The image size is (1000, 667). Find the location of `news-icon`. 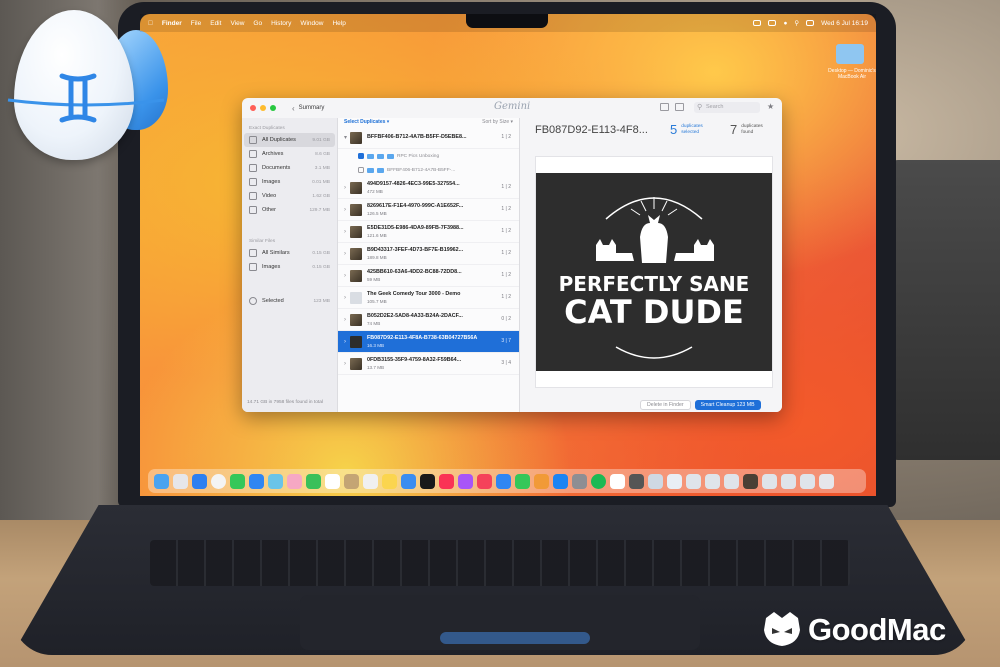

news-icon is located at coordinates (484, 481).